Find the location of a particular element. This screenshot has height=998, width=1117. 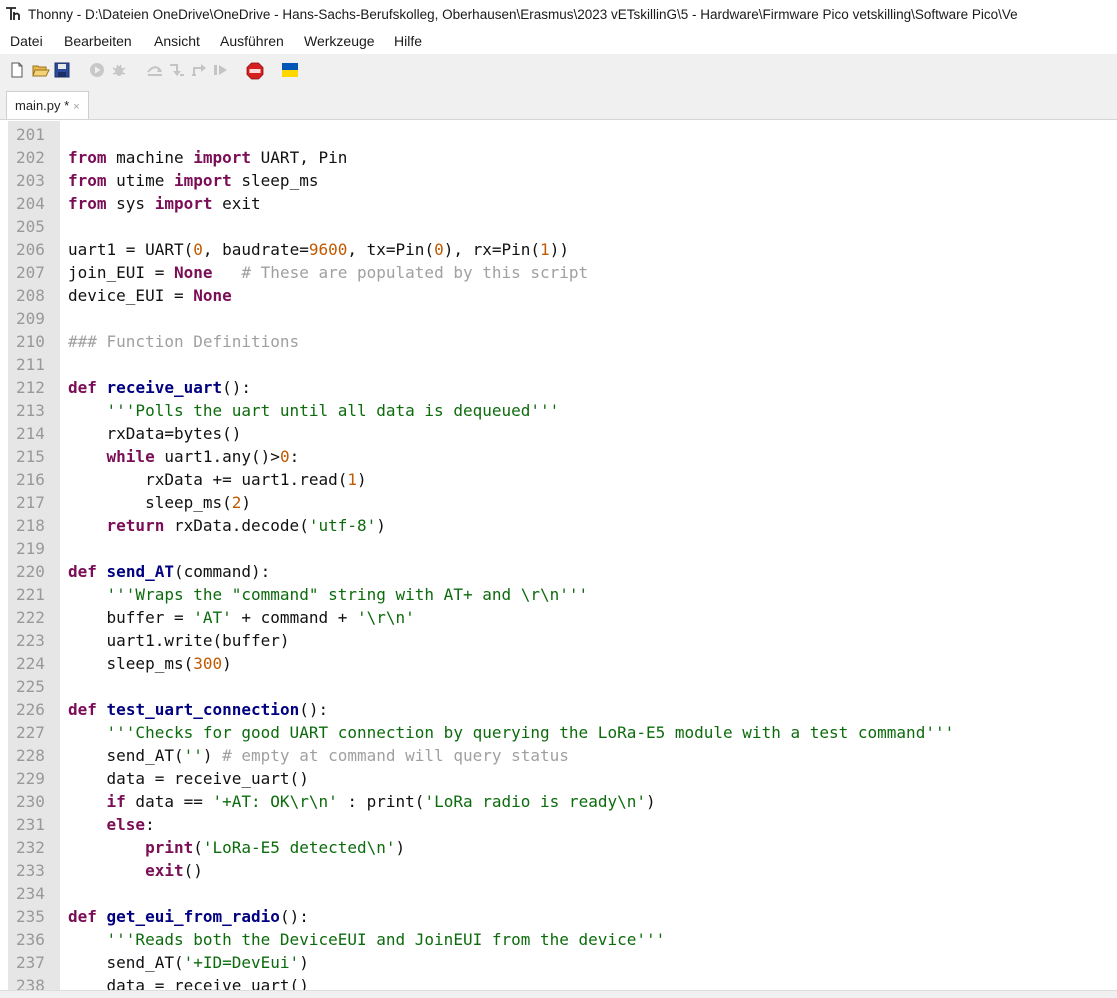

save-icon is located at coordinates (63, 71).